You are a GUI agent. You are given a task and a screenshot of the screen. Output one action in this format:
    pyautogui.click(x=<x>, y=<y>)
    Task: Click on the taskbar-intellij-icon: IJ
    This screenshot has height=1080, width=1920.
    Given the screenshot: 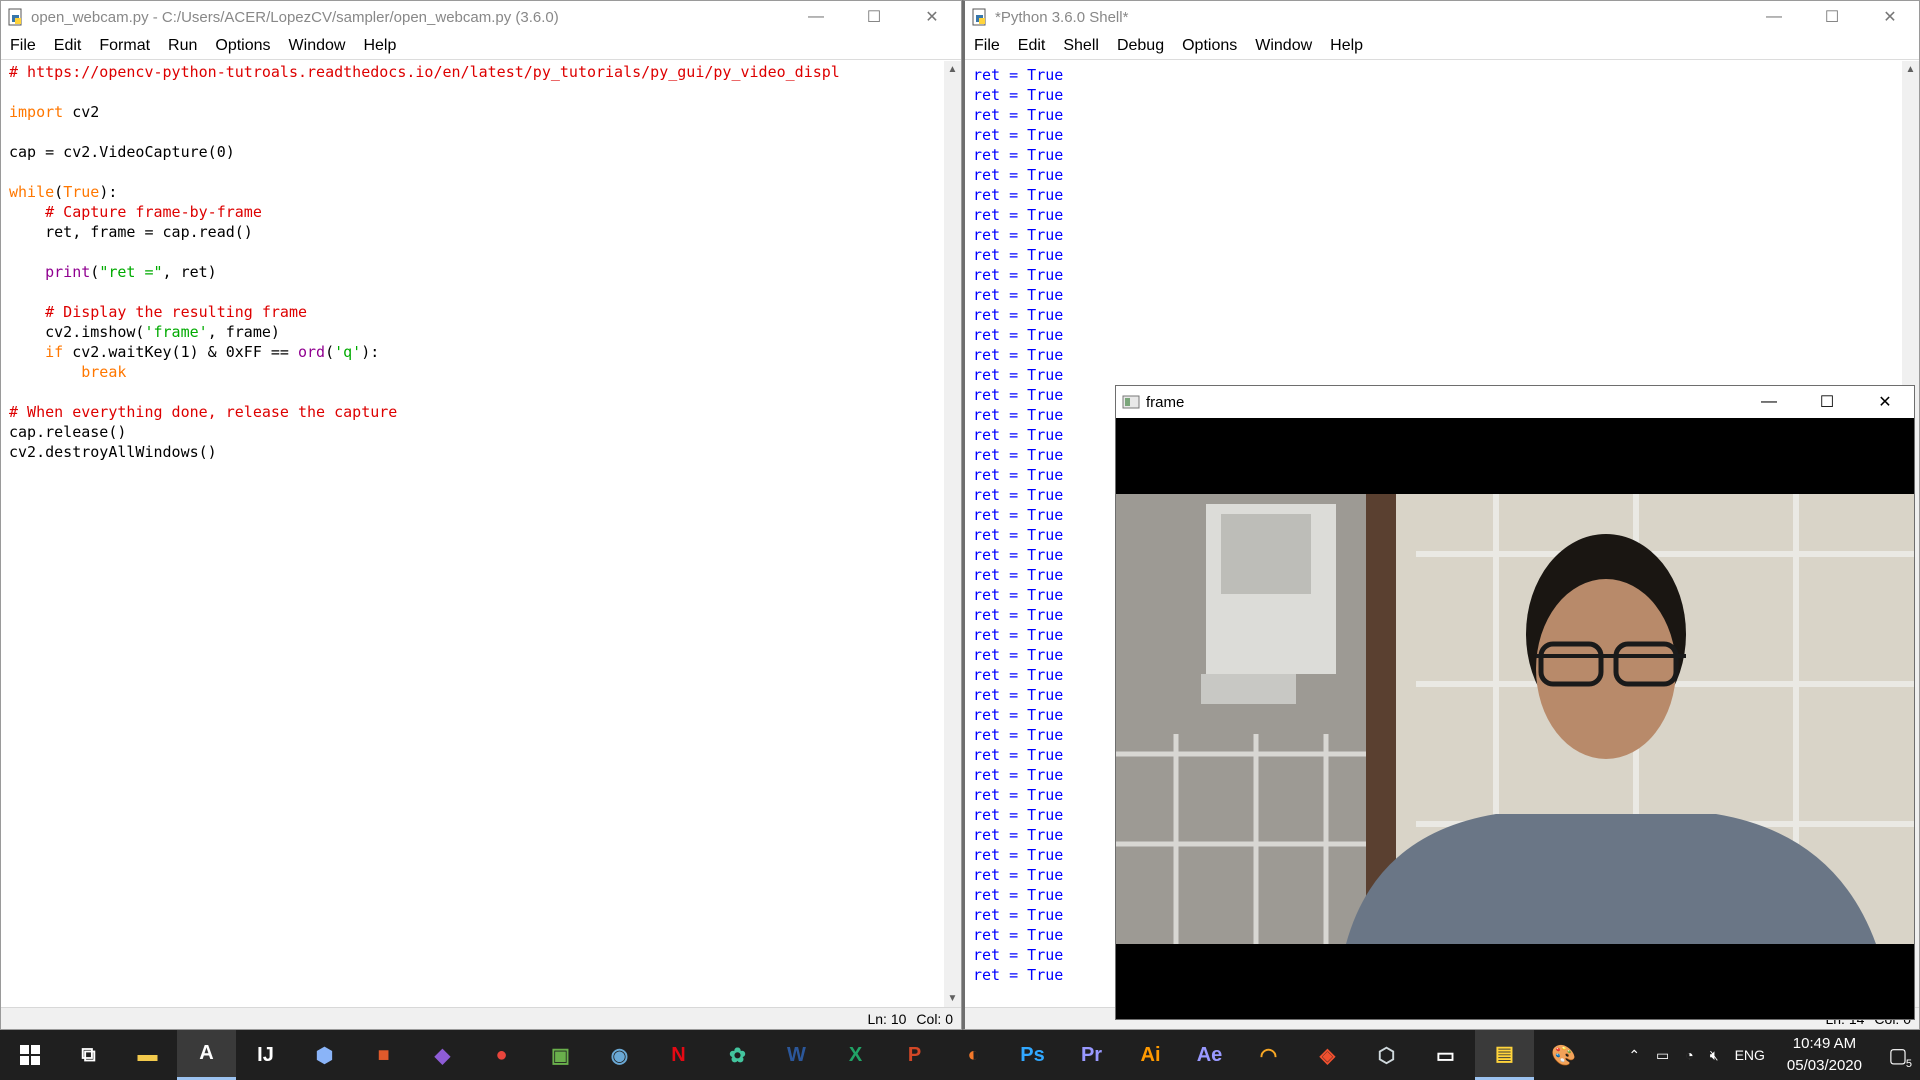 What is the action you would take?
    pyautogui.click(x=265, y=1055)
    